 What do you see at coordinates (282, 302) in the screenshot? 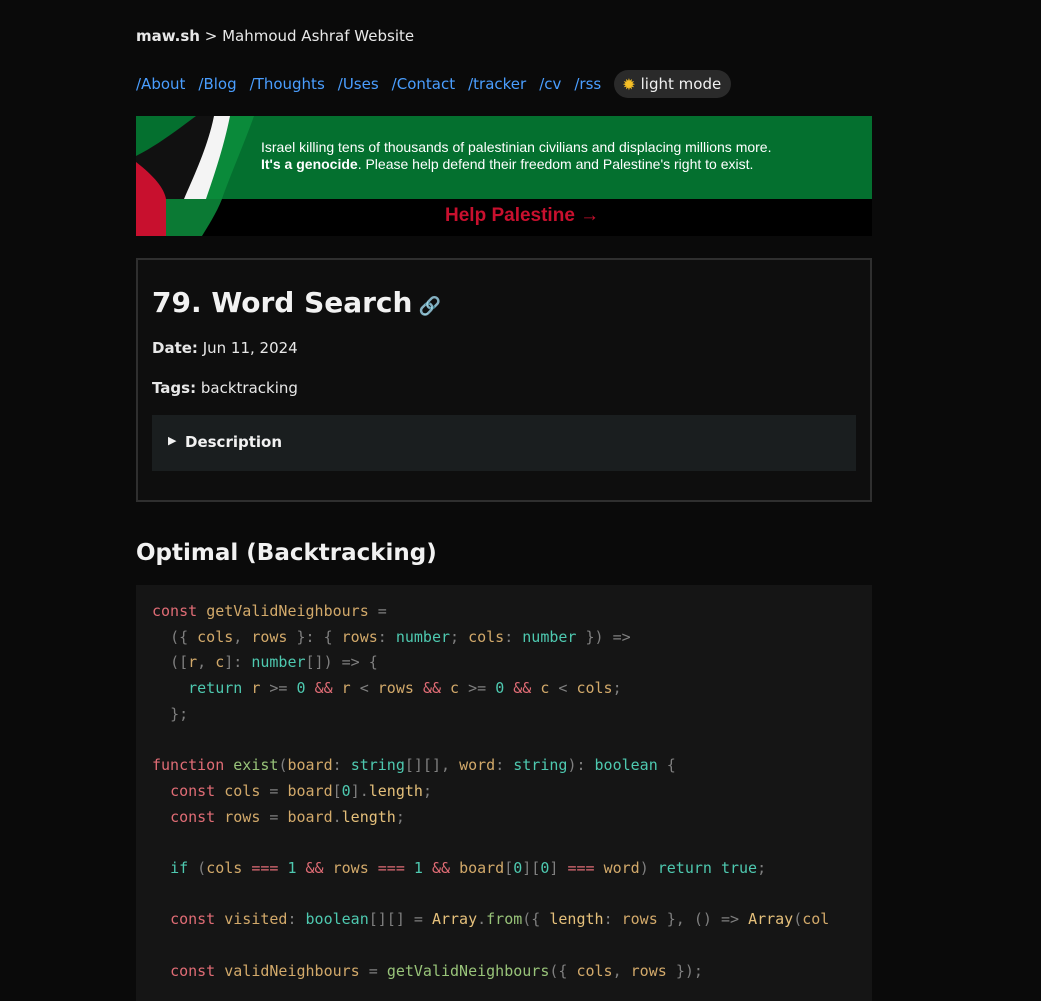
I see `post-title-text: 79. Word Search` at bounding box center [282, 302].